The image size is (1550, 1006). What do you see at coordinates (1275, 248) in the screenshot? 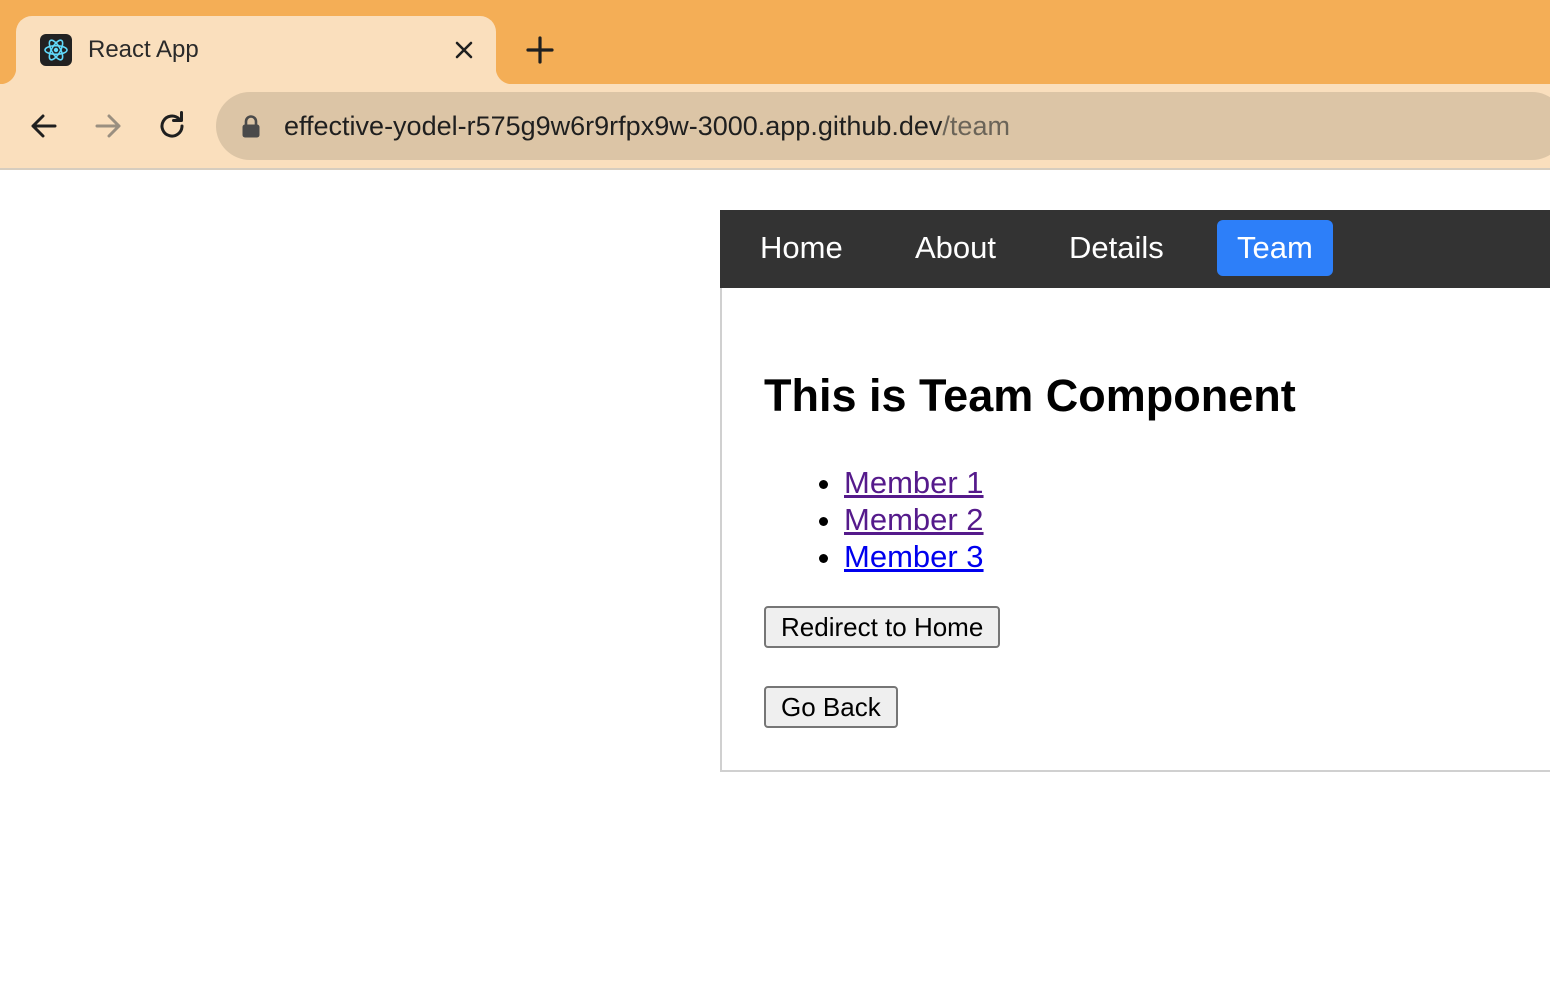
I see `nav-link-team: Team` at bounding box center [1275, 248].